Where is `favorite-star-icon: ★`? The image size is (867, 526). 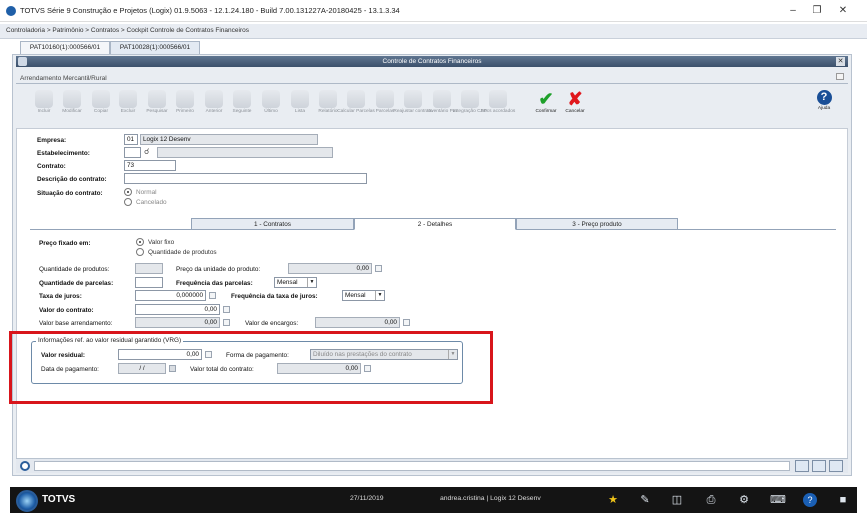
favorite-star-icon: ★ is located at coordinates (613, 500).